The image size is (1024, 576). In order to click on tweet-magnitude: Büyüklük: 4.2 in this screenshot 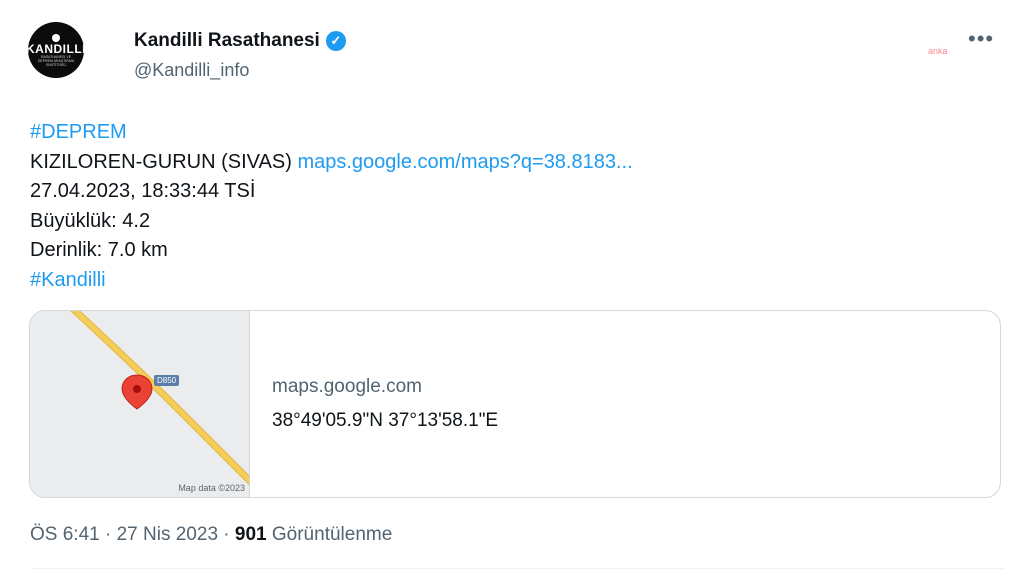, I will do `click(90, 220)`.